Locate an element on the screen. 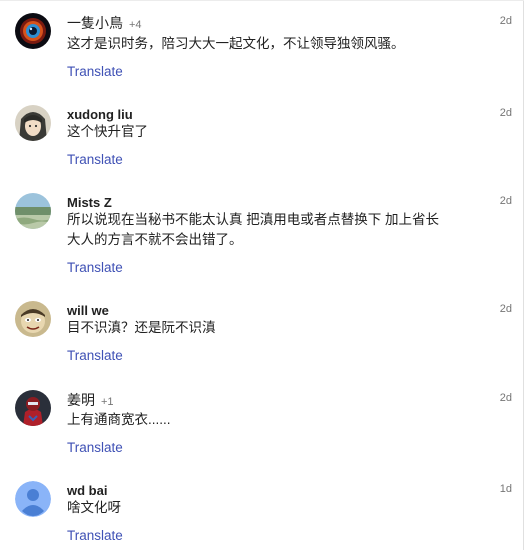  author-name: Mists Z is located at coordinates (89, 202).